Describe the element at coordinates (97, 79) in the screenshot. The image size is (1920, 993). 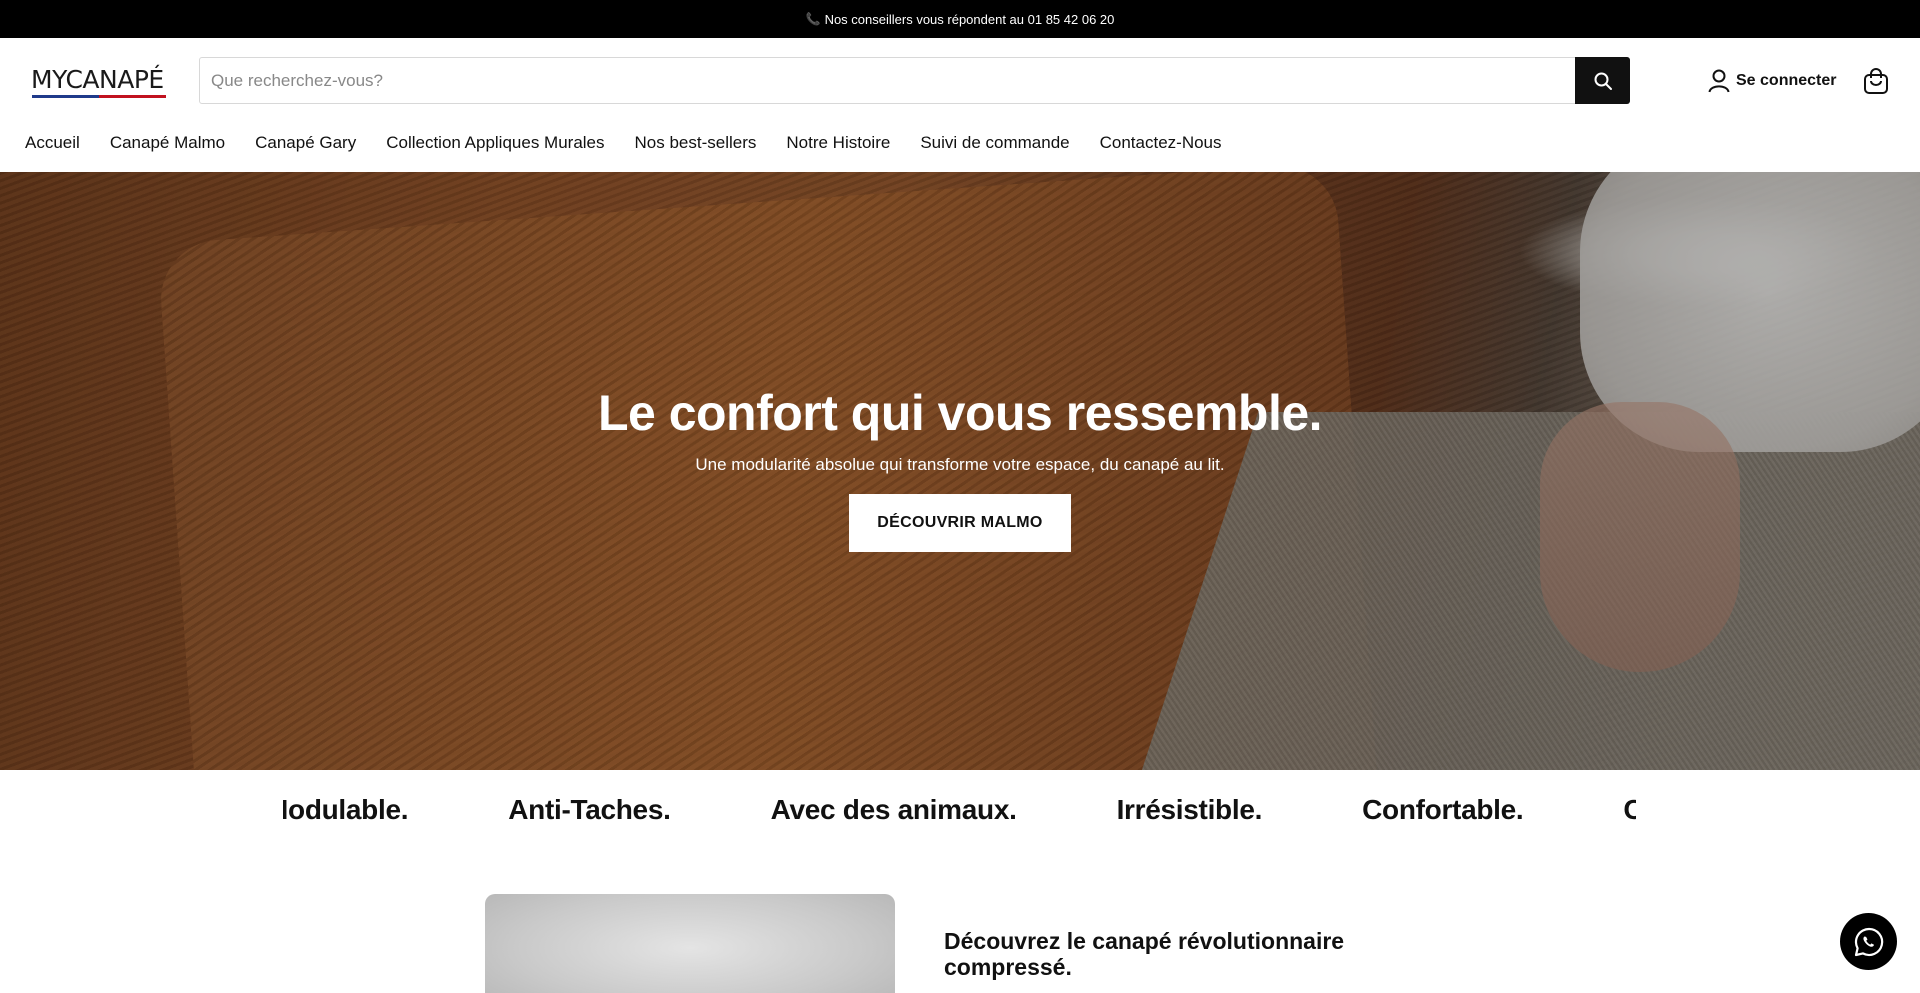
I see `logo-text: MYCANAPÉ` at that location.